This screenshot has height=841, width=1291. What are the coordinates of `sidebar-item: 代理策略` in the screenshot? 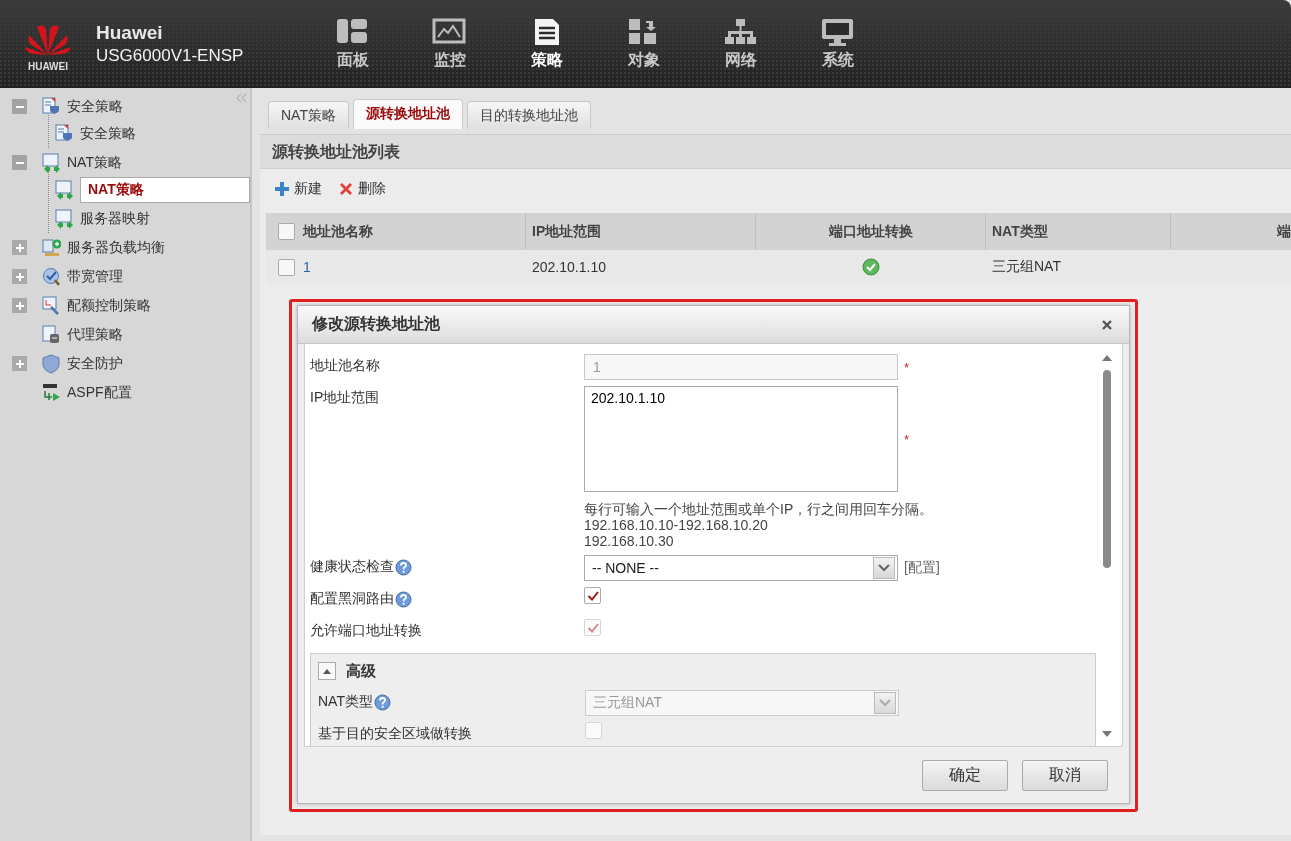 It's located at (95, 334).